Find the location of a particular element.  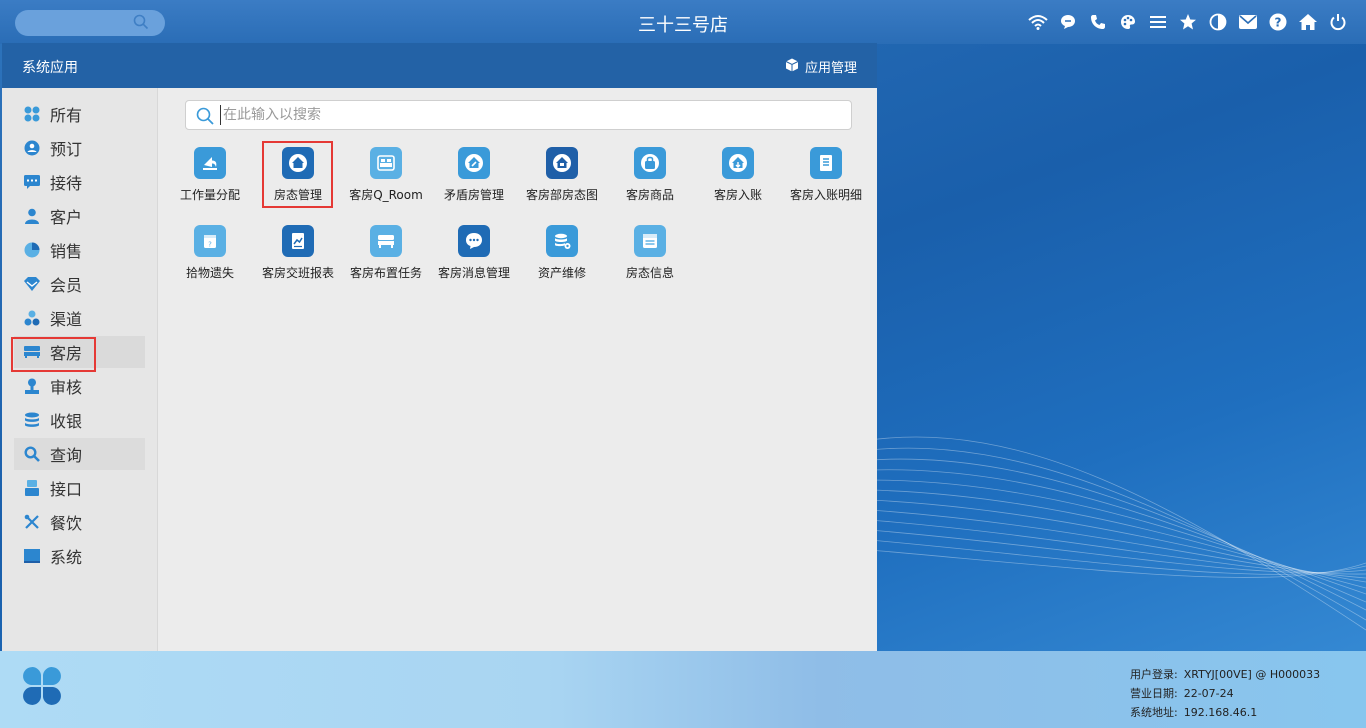

mail-icon is located at coordinates (1248, 22).